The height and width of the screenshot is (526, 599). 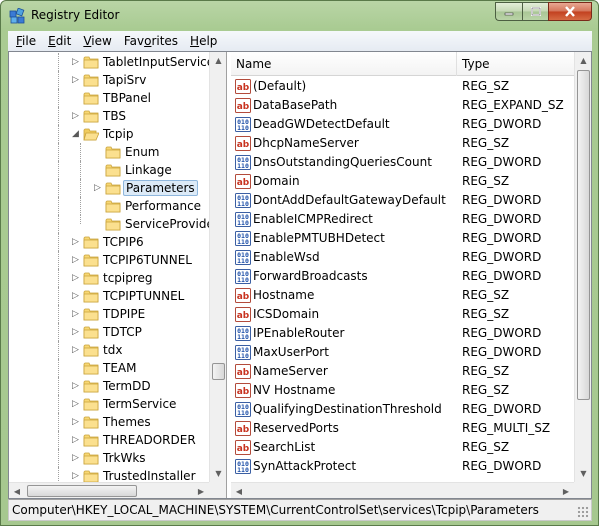 I want to click on tree-item: ▷ Parameters, so click(x=109, y=188).